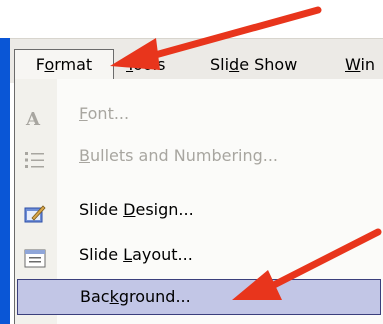 Image resolution: width=383 pixels, height=324 pixels. I want to click on window-edge, so click(5, 181).